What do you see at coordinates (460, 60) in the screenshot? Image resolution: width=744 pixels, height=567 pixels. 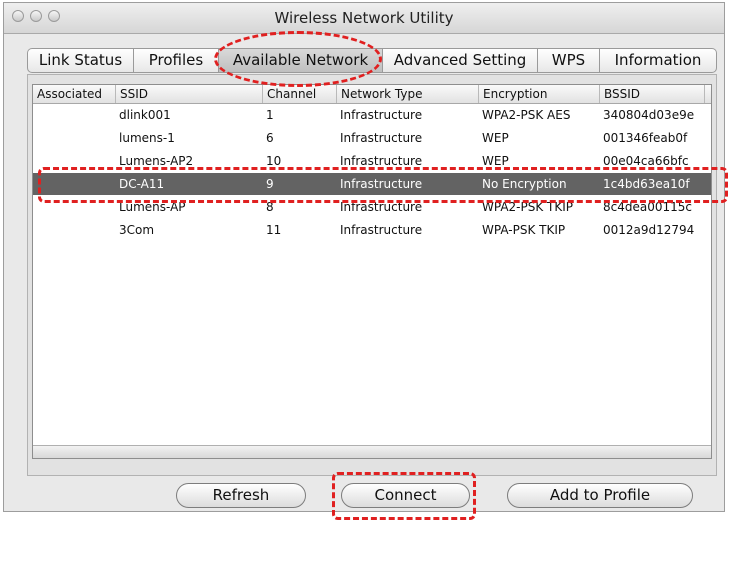 I see `tab-advanced-setting: Advanced Setting` at bounding box center [460, 60].